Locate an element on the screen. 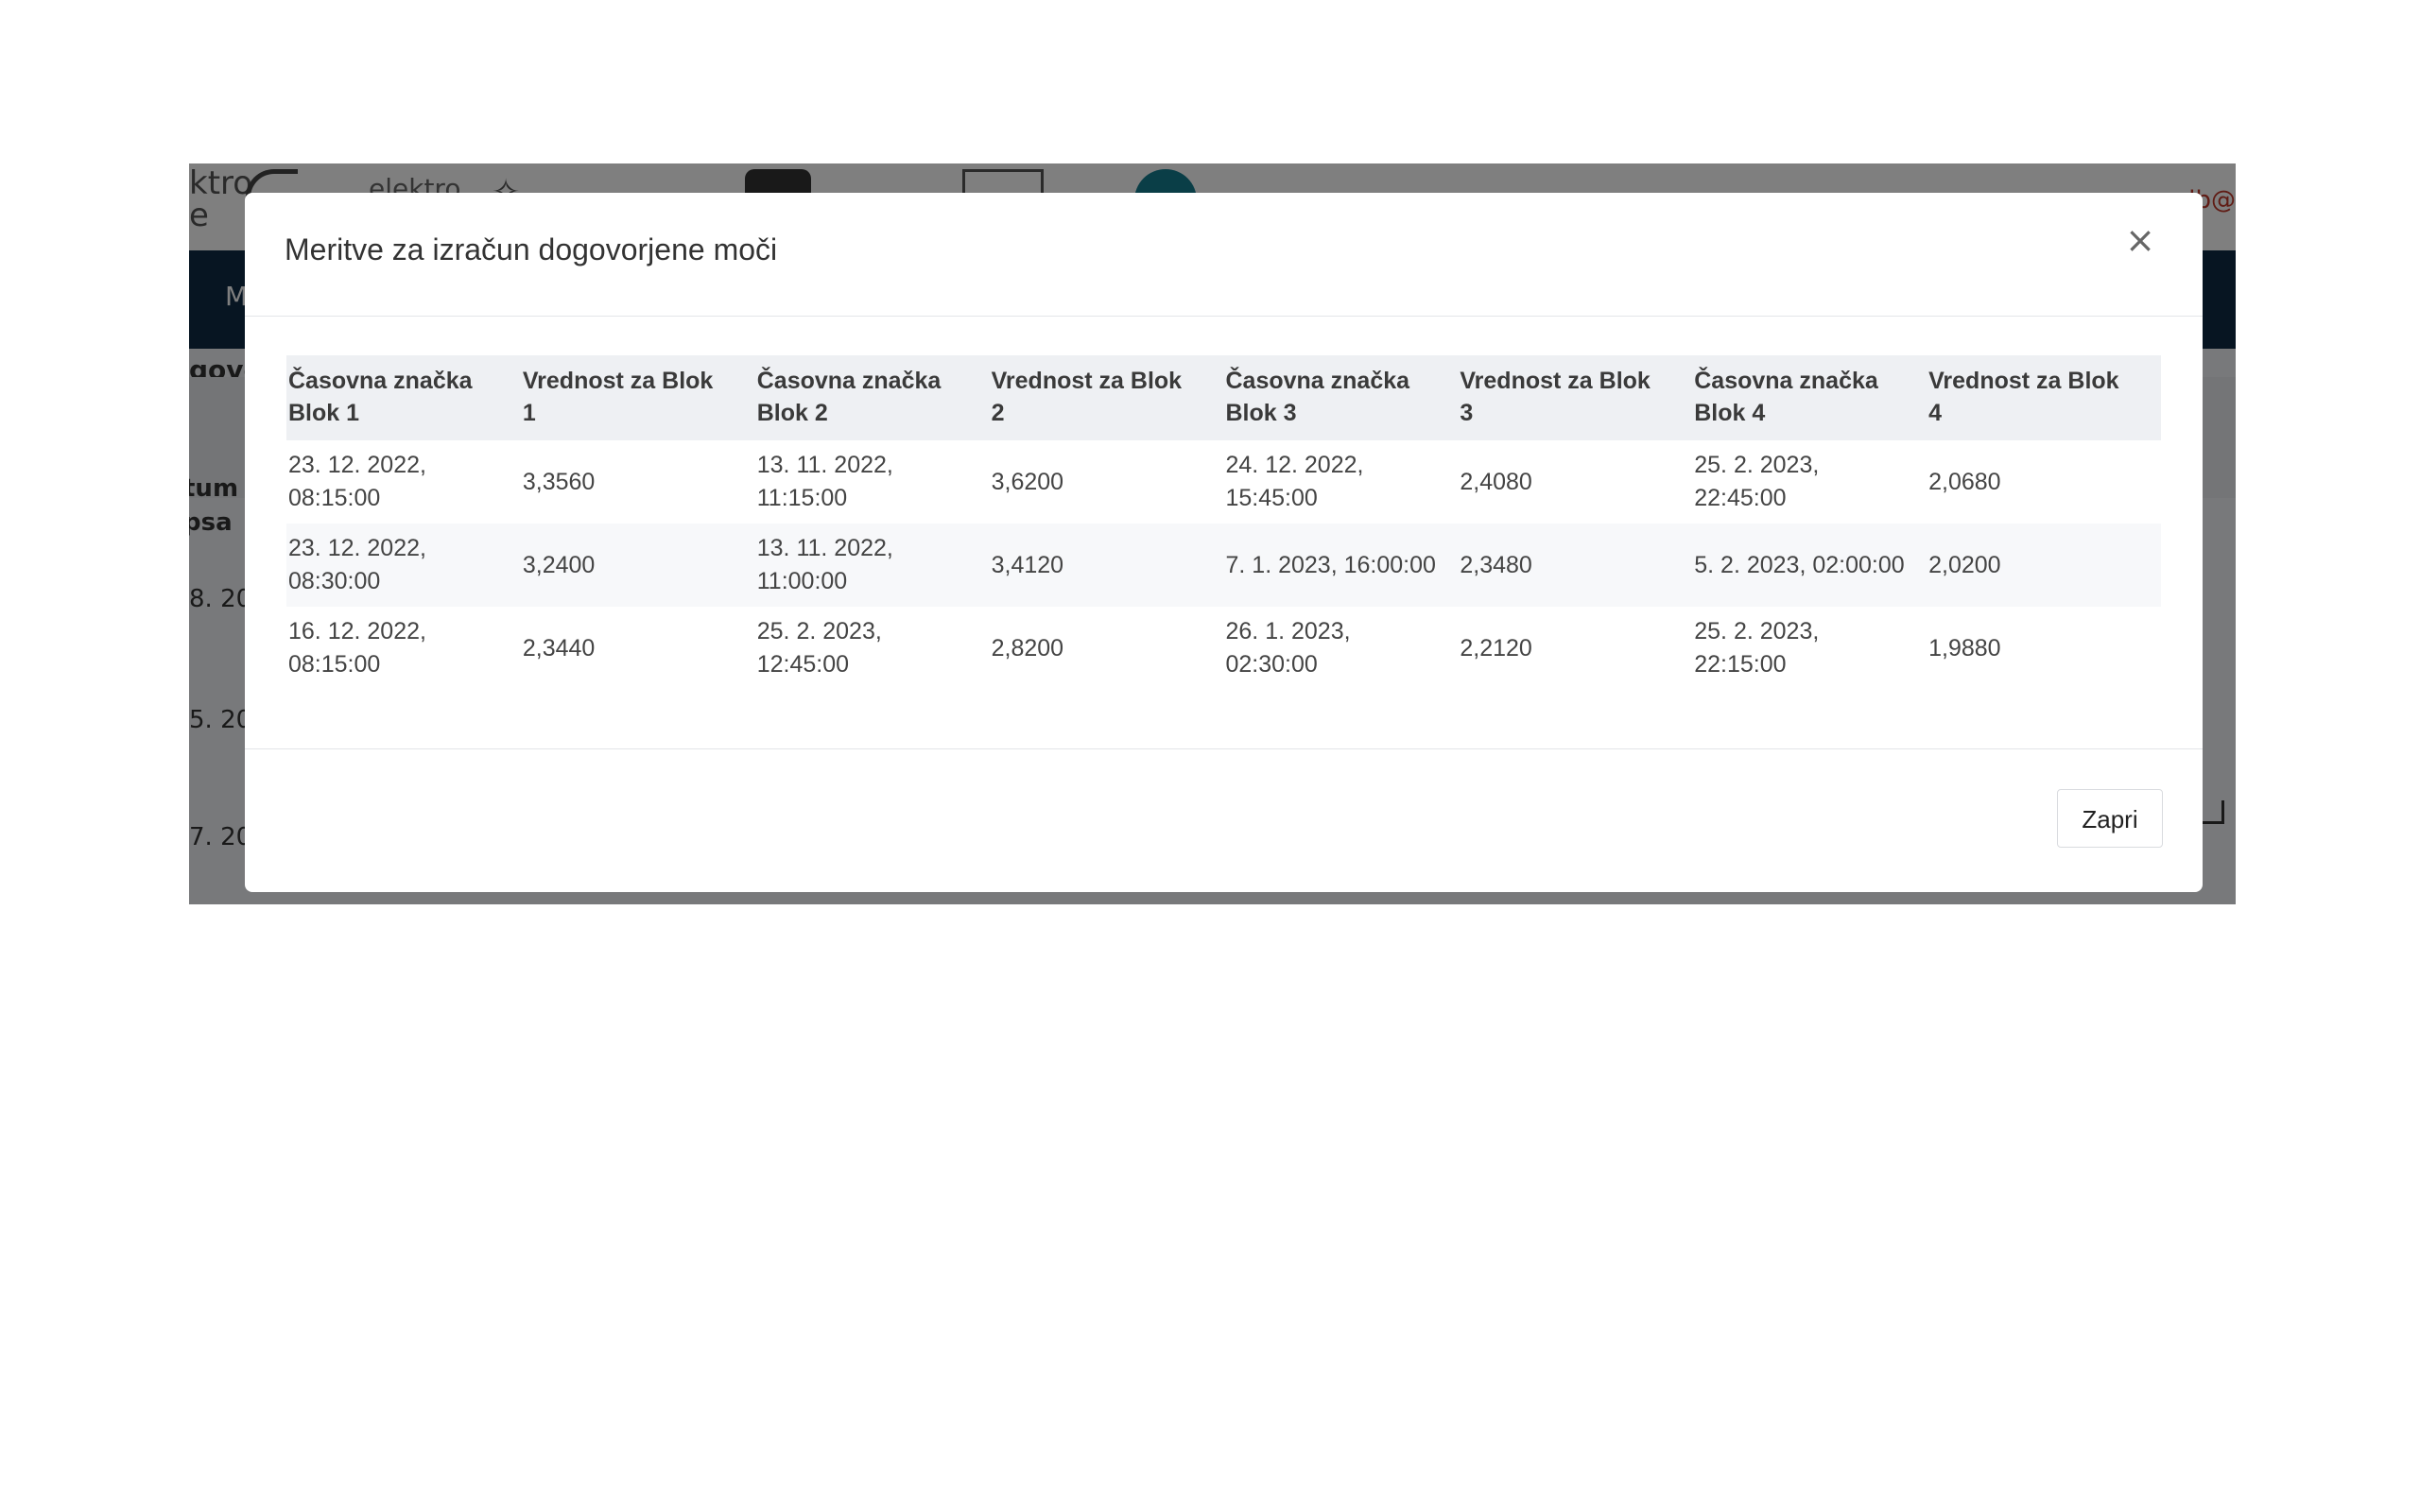 The image size is (2420, 1512). table-cell: 7. 1. 2023, 16:00:00 is located at coordinates (1341, 565).